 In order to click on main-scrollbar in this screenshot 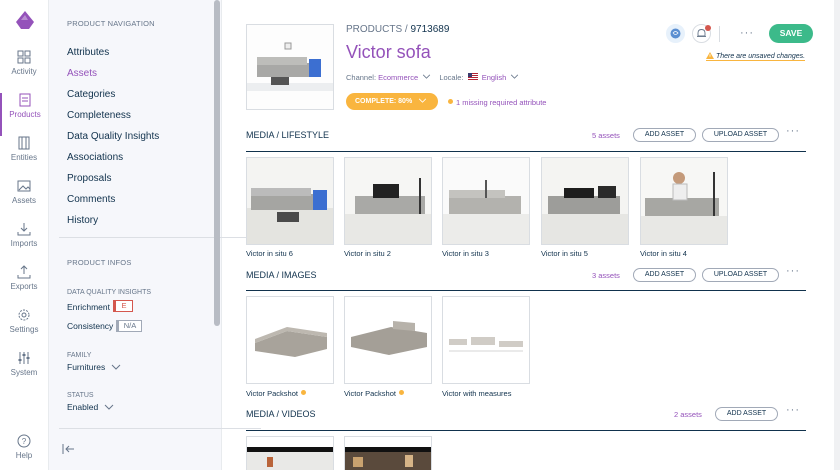, I will do `click(837, 235)`.